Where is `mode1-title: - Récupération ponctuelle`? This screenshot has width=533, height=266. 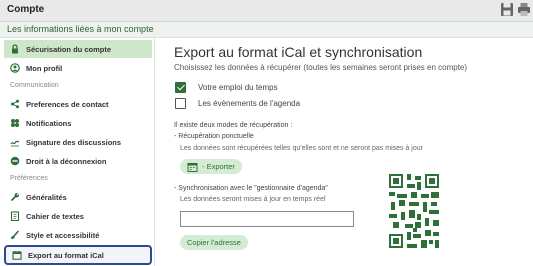 mode1-title: - Récupération ponctuelle is located at coordinates (214, 136).